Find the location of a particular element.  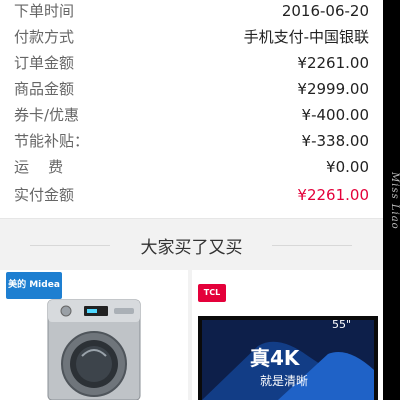

order-row-value: ¥-338.00 is located at coordinates (335, 141).